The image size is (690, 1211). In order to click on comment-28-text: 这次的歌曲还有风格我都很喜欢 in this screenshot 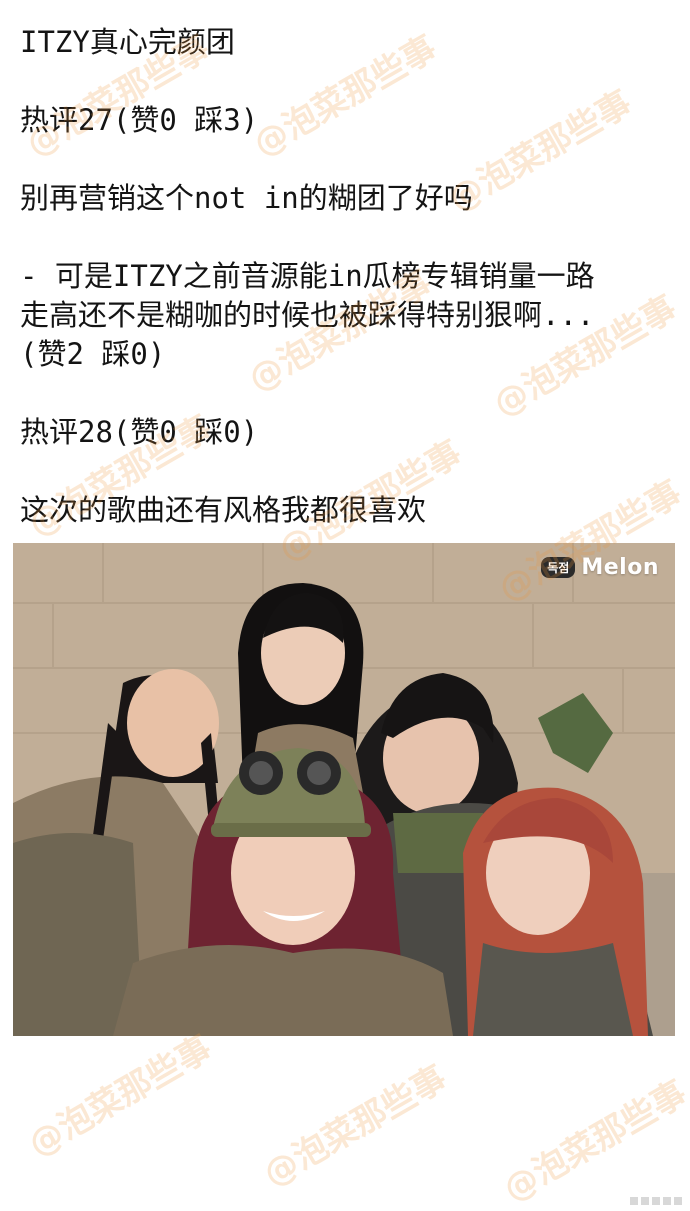, I will do `click(223, 510)`.